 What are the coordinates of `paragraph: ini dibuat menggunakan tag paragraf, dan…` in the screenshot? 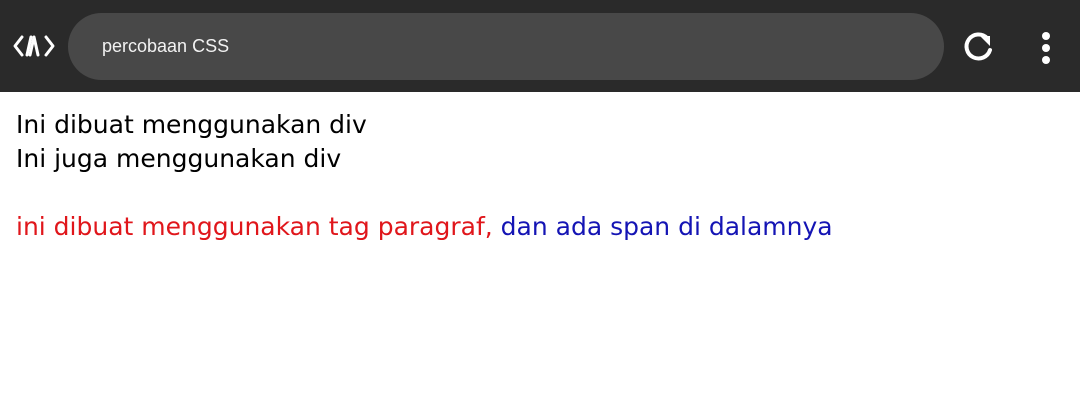 It's located at (541, 227).